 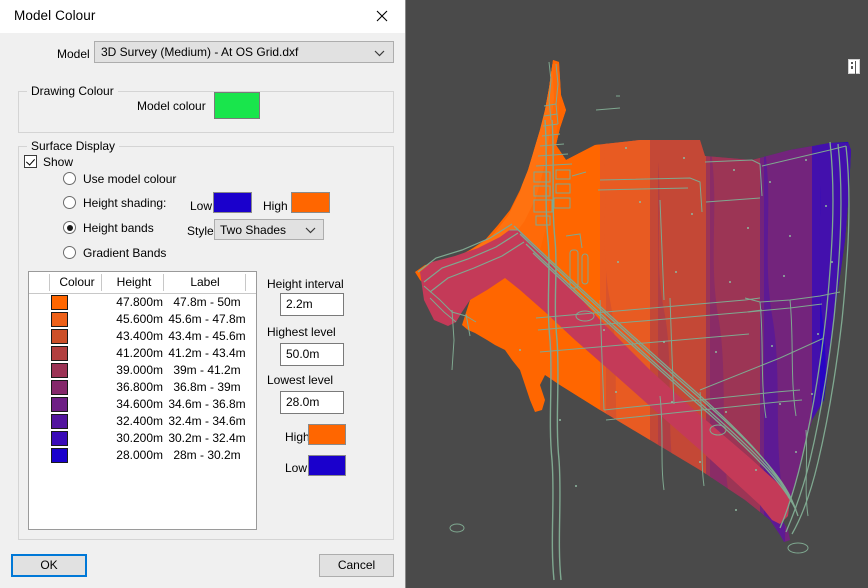 I want to click on panel-handle-icon, so click(x=854, y=66).